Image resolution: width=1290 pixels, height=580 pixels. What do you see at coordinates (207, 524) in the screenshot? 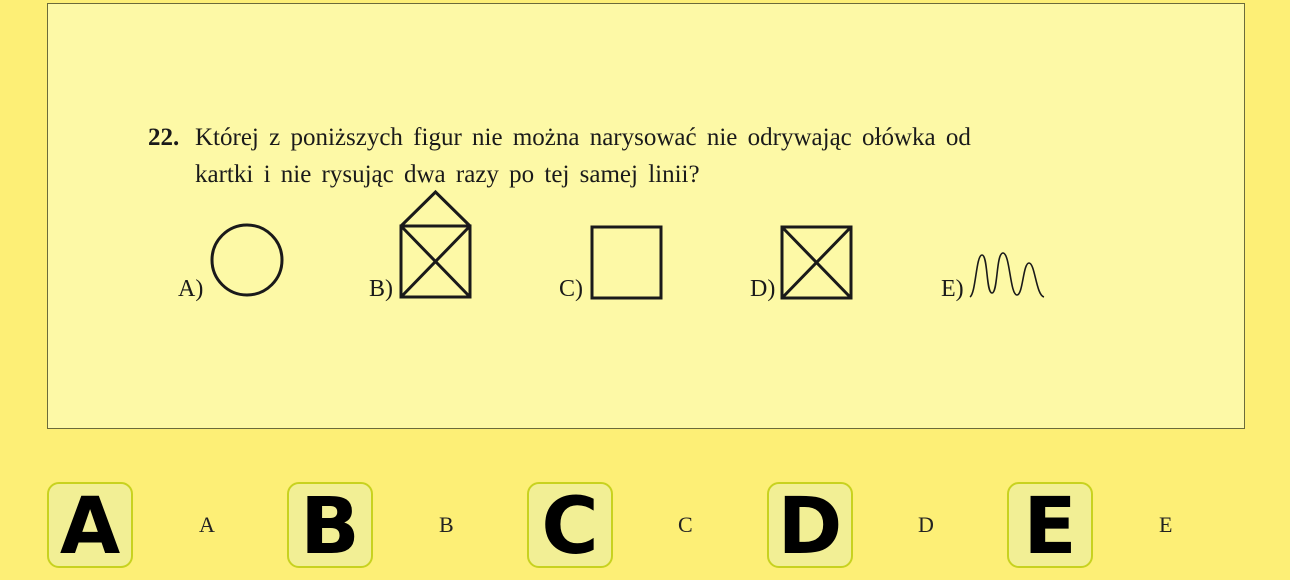
I see `answer-caption-a: A` at bounding box center [207, 524].